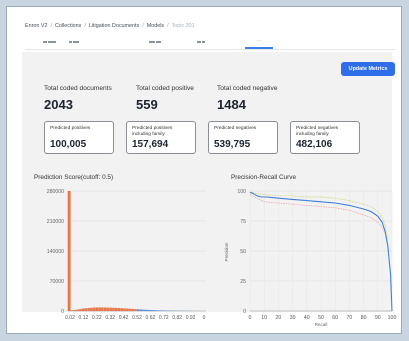  Describe the element at coordinates (264, 318) in the screenshot. I see `x-tick-label: 10` at that location.